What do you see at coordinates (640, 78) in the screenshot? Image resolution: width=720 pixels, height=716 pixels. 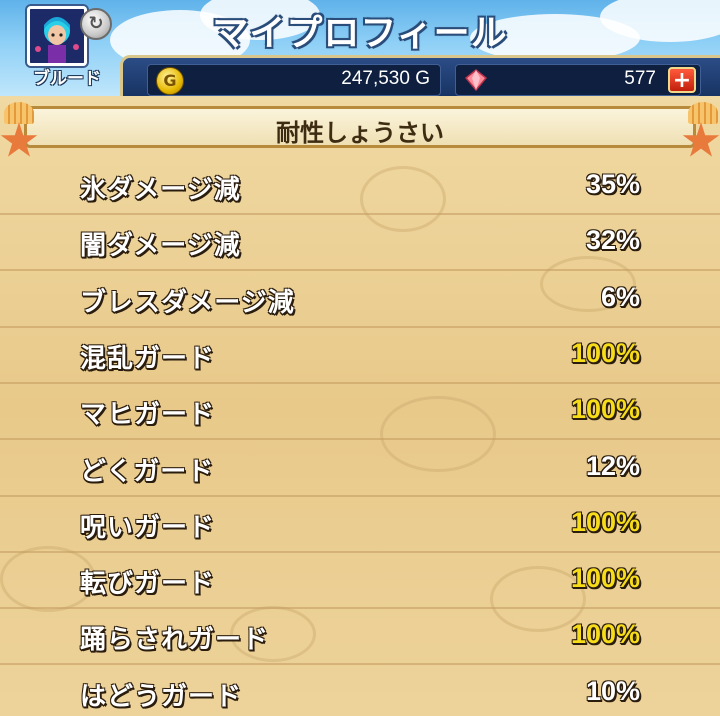 I see `gem-value: 577` at bounding box center [640, 78].